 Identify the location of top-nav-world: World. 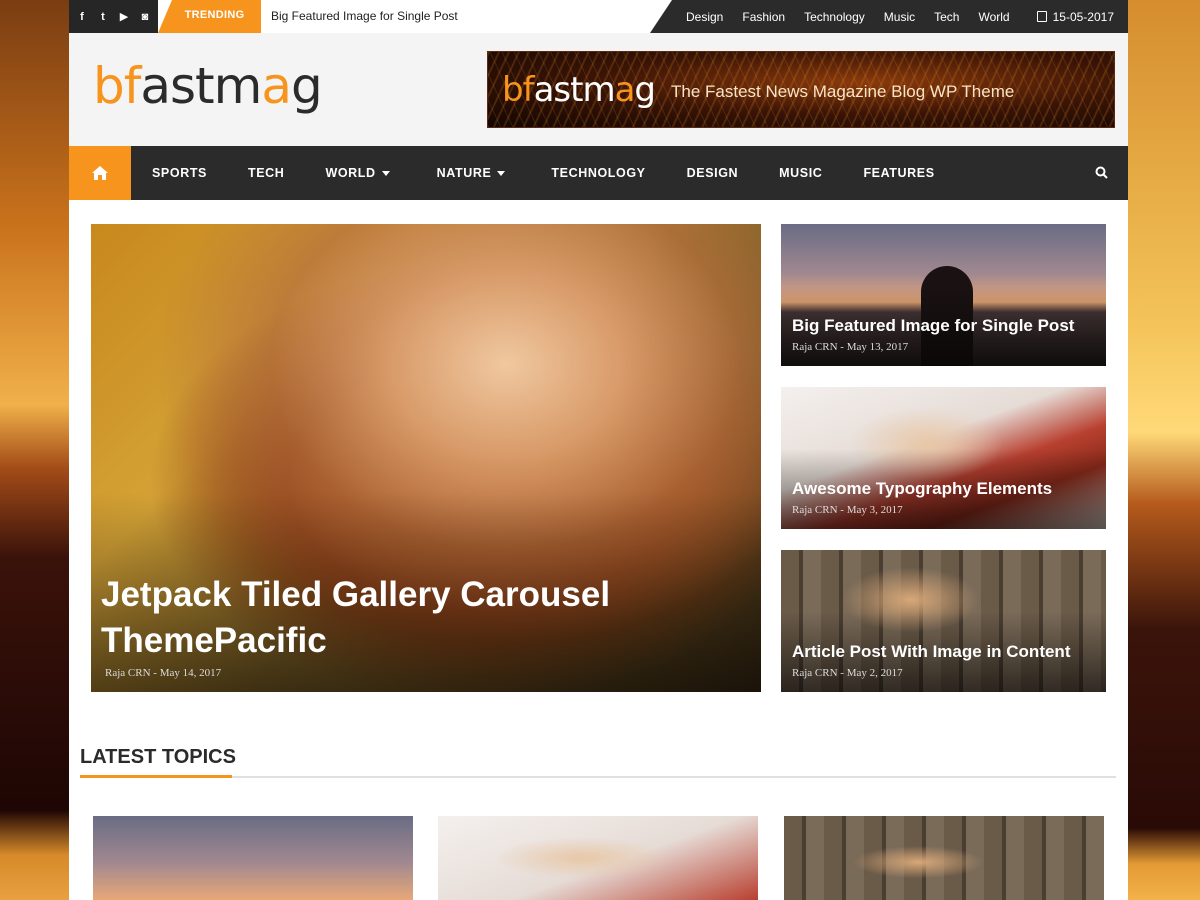
(993, 17).